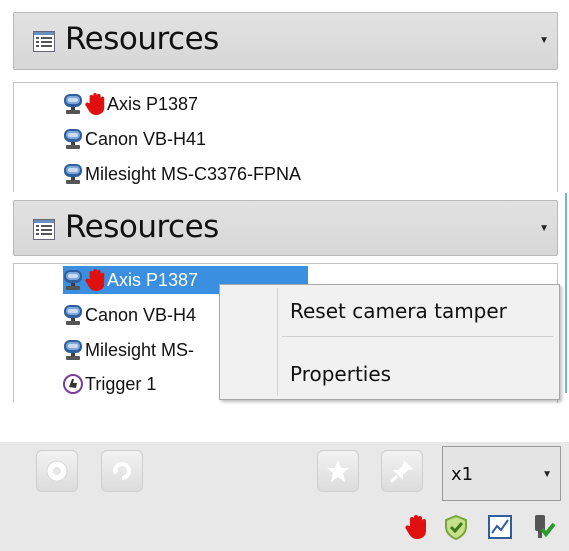 The width and height of the screenshot is (569, 551). Describe the element at coordinates (340, 374) in the screenshot. I see `menu-item-properties: Properties` at that location.